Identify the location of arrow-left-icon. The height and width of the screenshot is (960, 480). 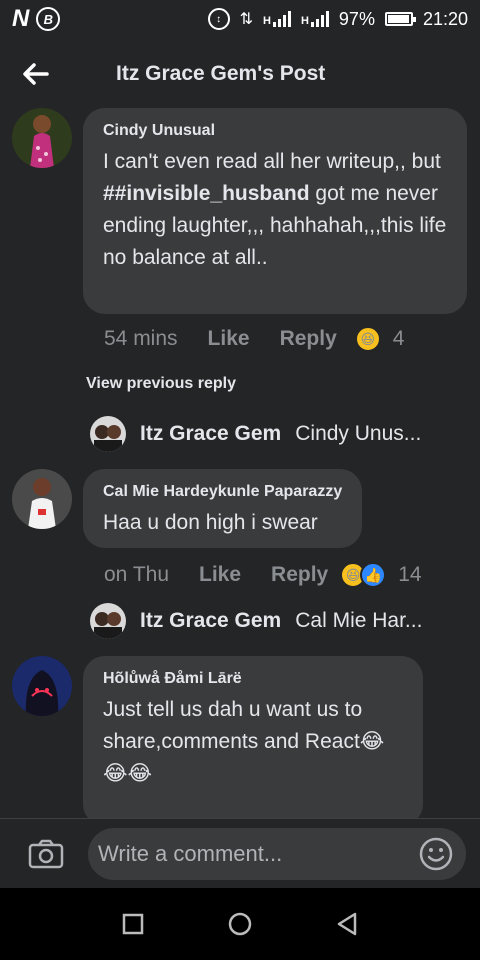
(36, 74).